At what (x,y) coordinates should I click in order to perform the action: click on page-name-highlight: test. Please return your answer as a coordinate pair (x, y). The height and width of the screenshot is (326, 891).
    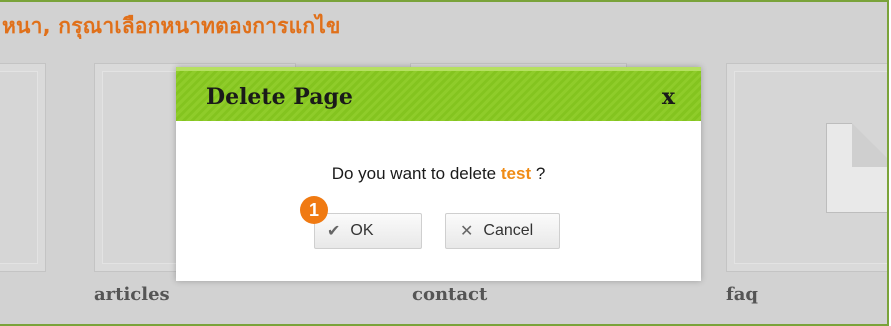
    Looking at the image, I should click on (516, 173).